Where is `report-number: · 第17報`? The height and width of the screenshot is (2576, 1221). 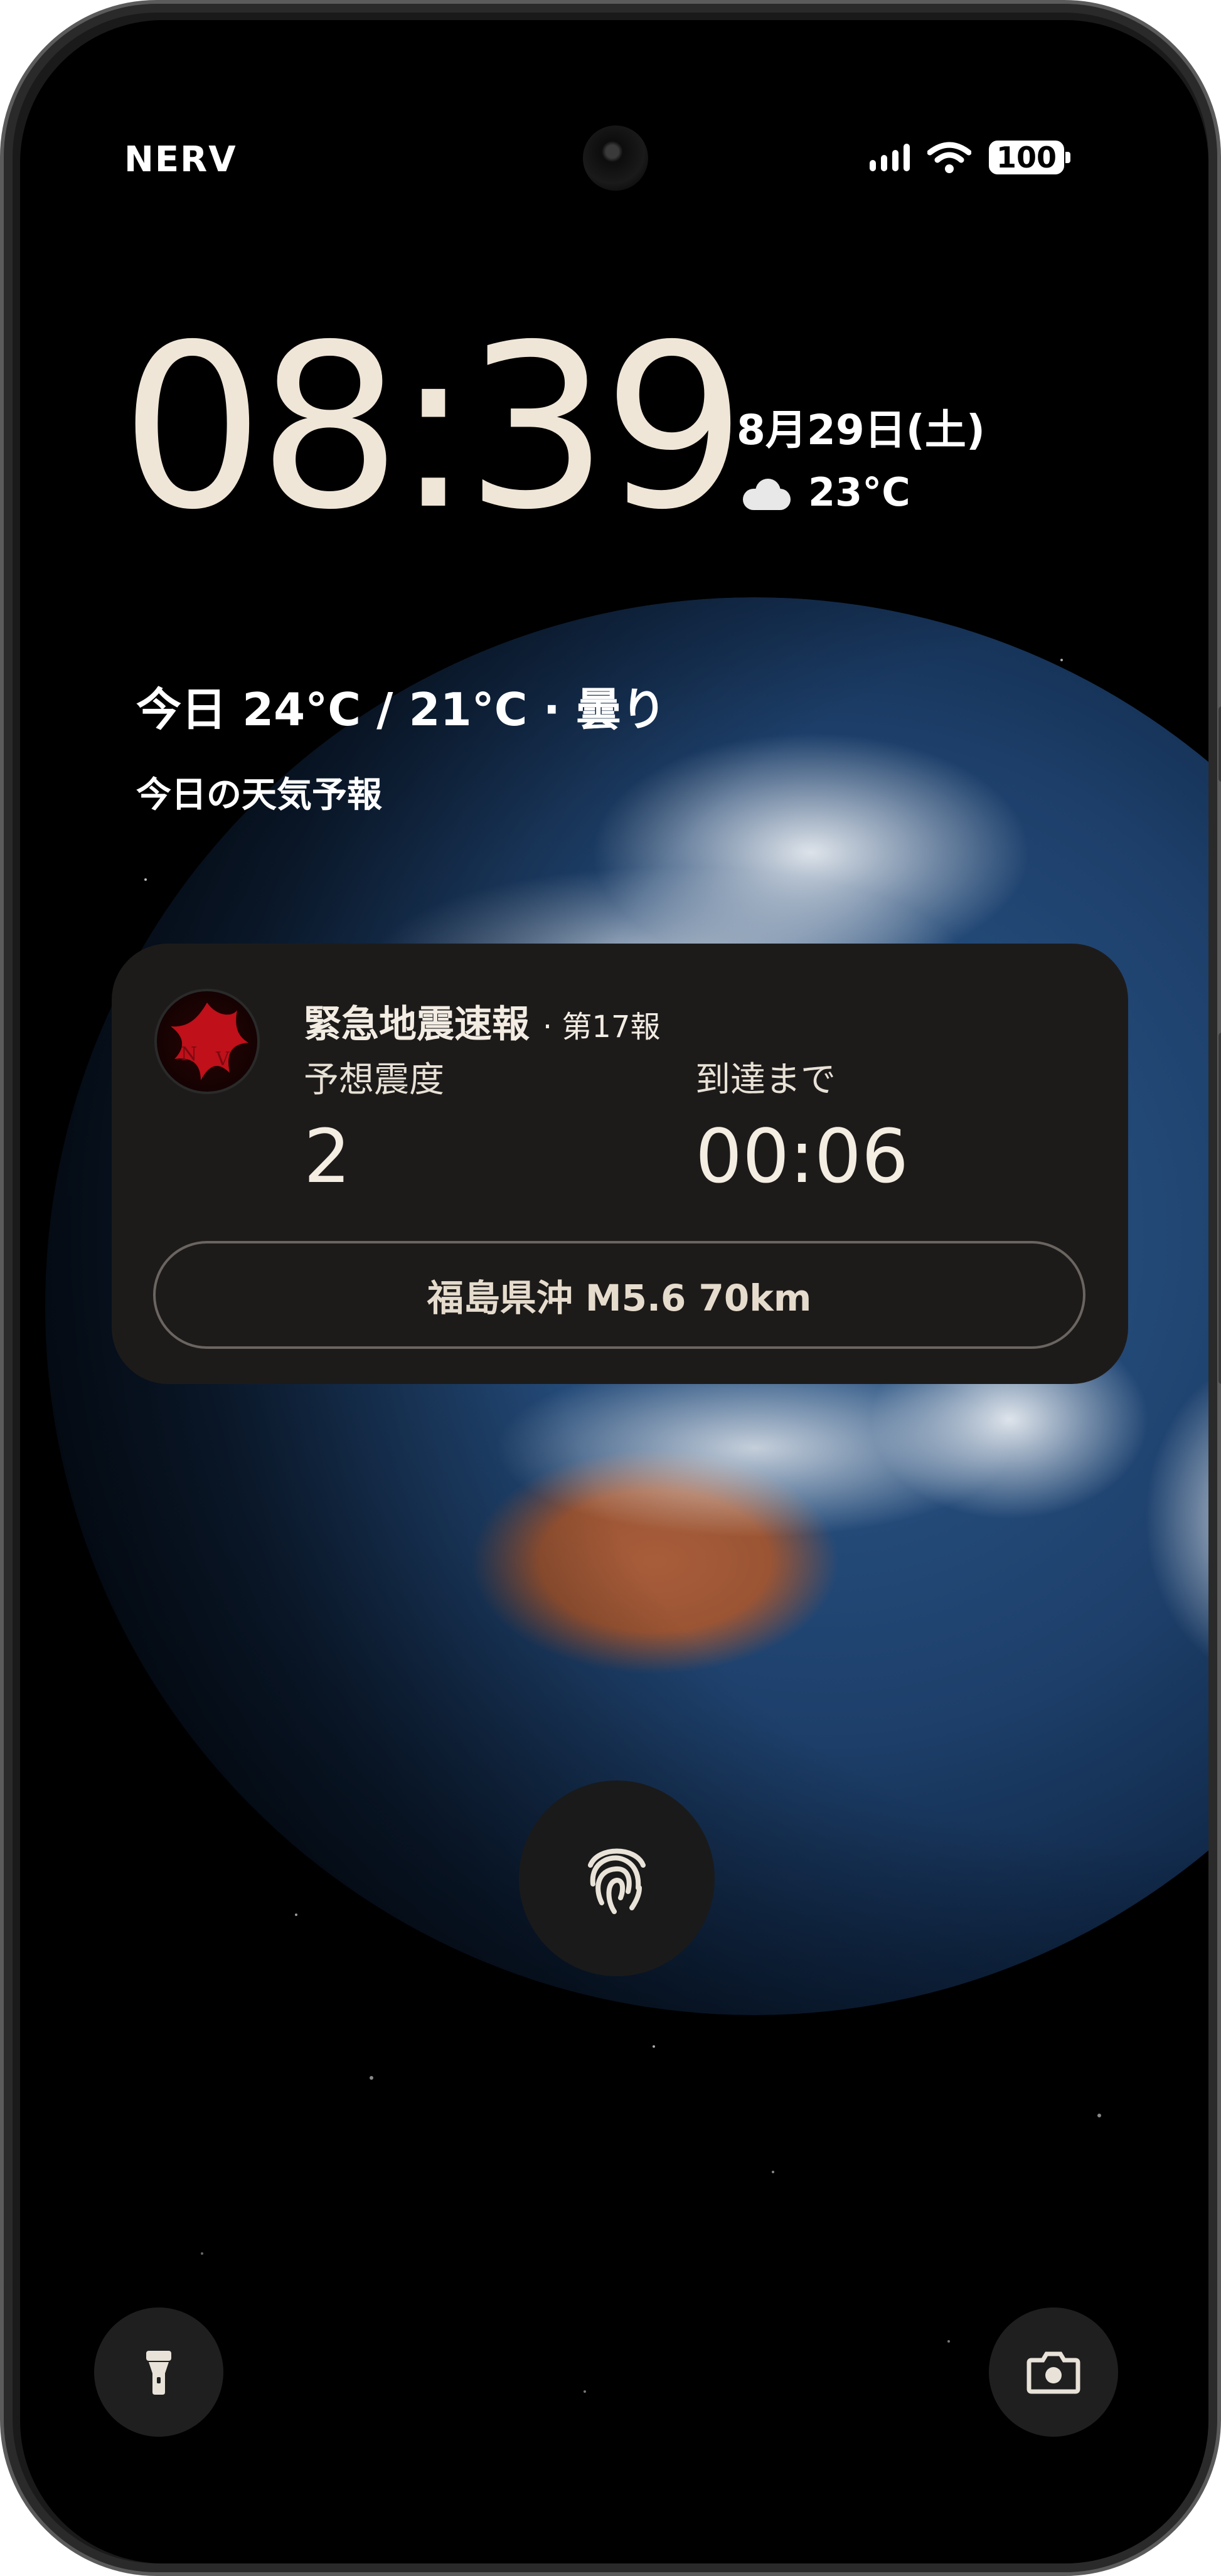
report-number: · 第17報 is located at coordinates (601, 1027).